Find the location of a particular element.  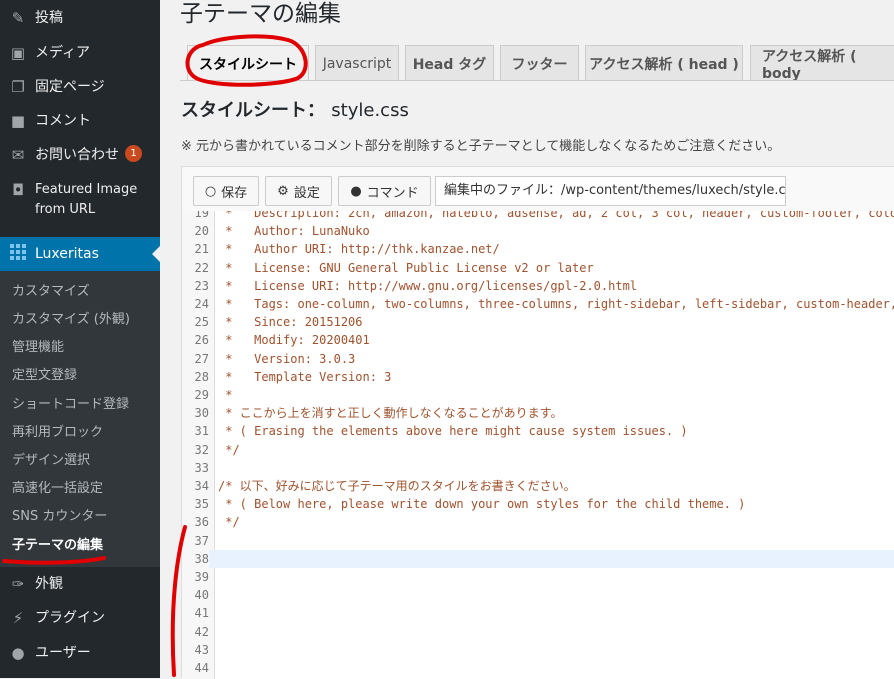

menu-featured-image: ◘ Featured Image from URL is located at coordinates (80, 200).